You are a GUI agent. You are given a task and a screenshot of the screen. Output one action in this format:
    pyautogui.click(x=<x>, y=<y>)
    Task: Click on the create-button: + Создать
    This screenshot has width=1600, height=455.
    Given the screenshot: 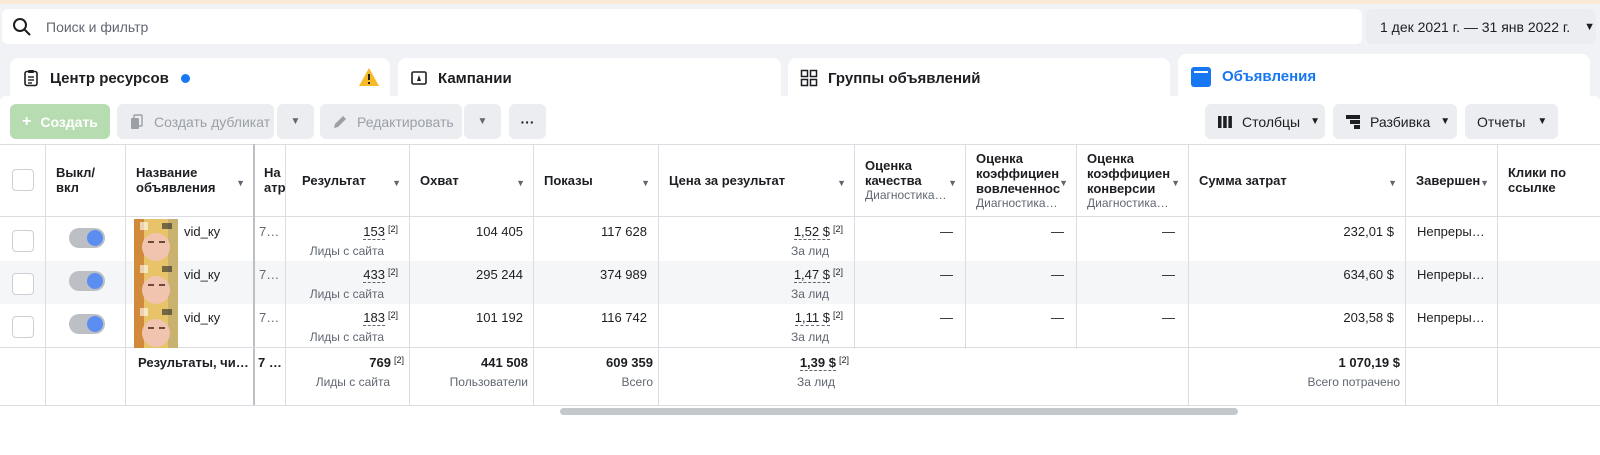 What is the action you would take?
    pyautogui.click(x=60, y=121)
    